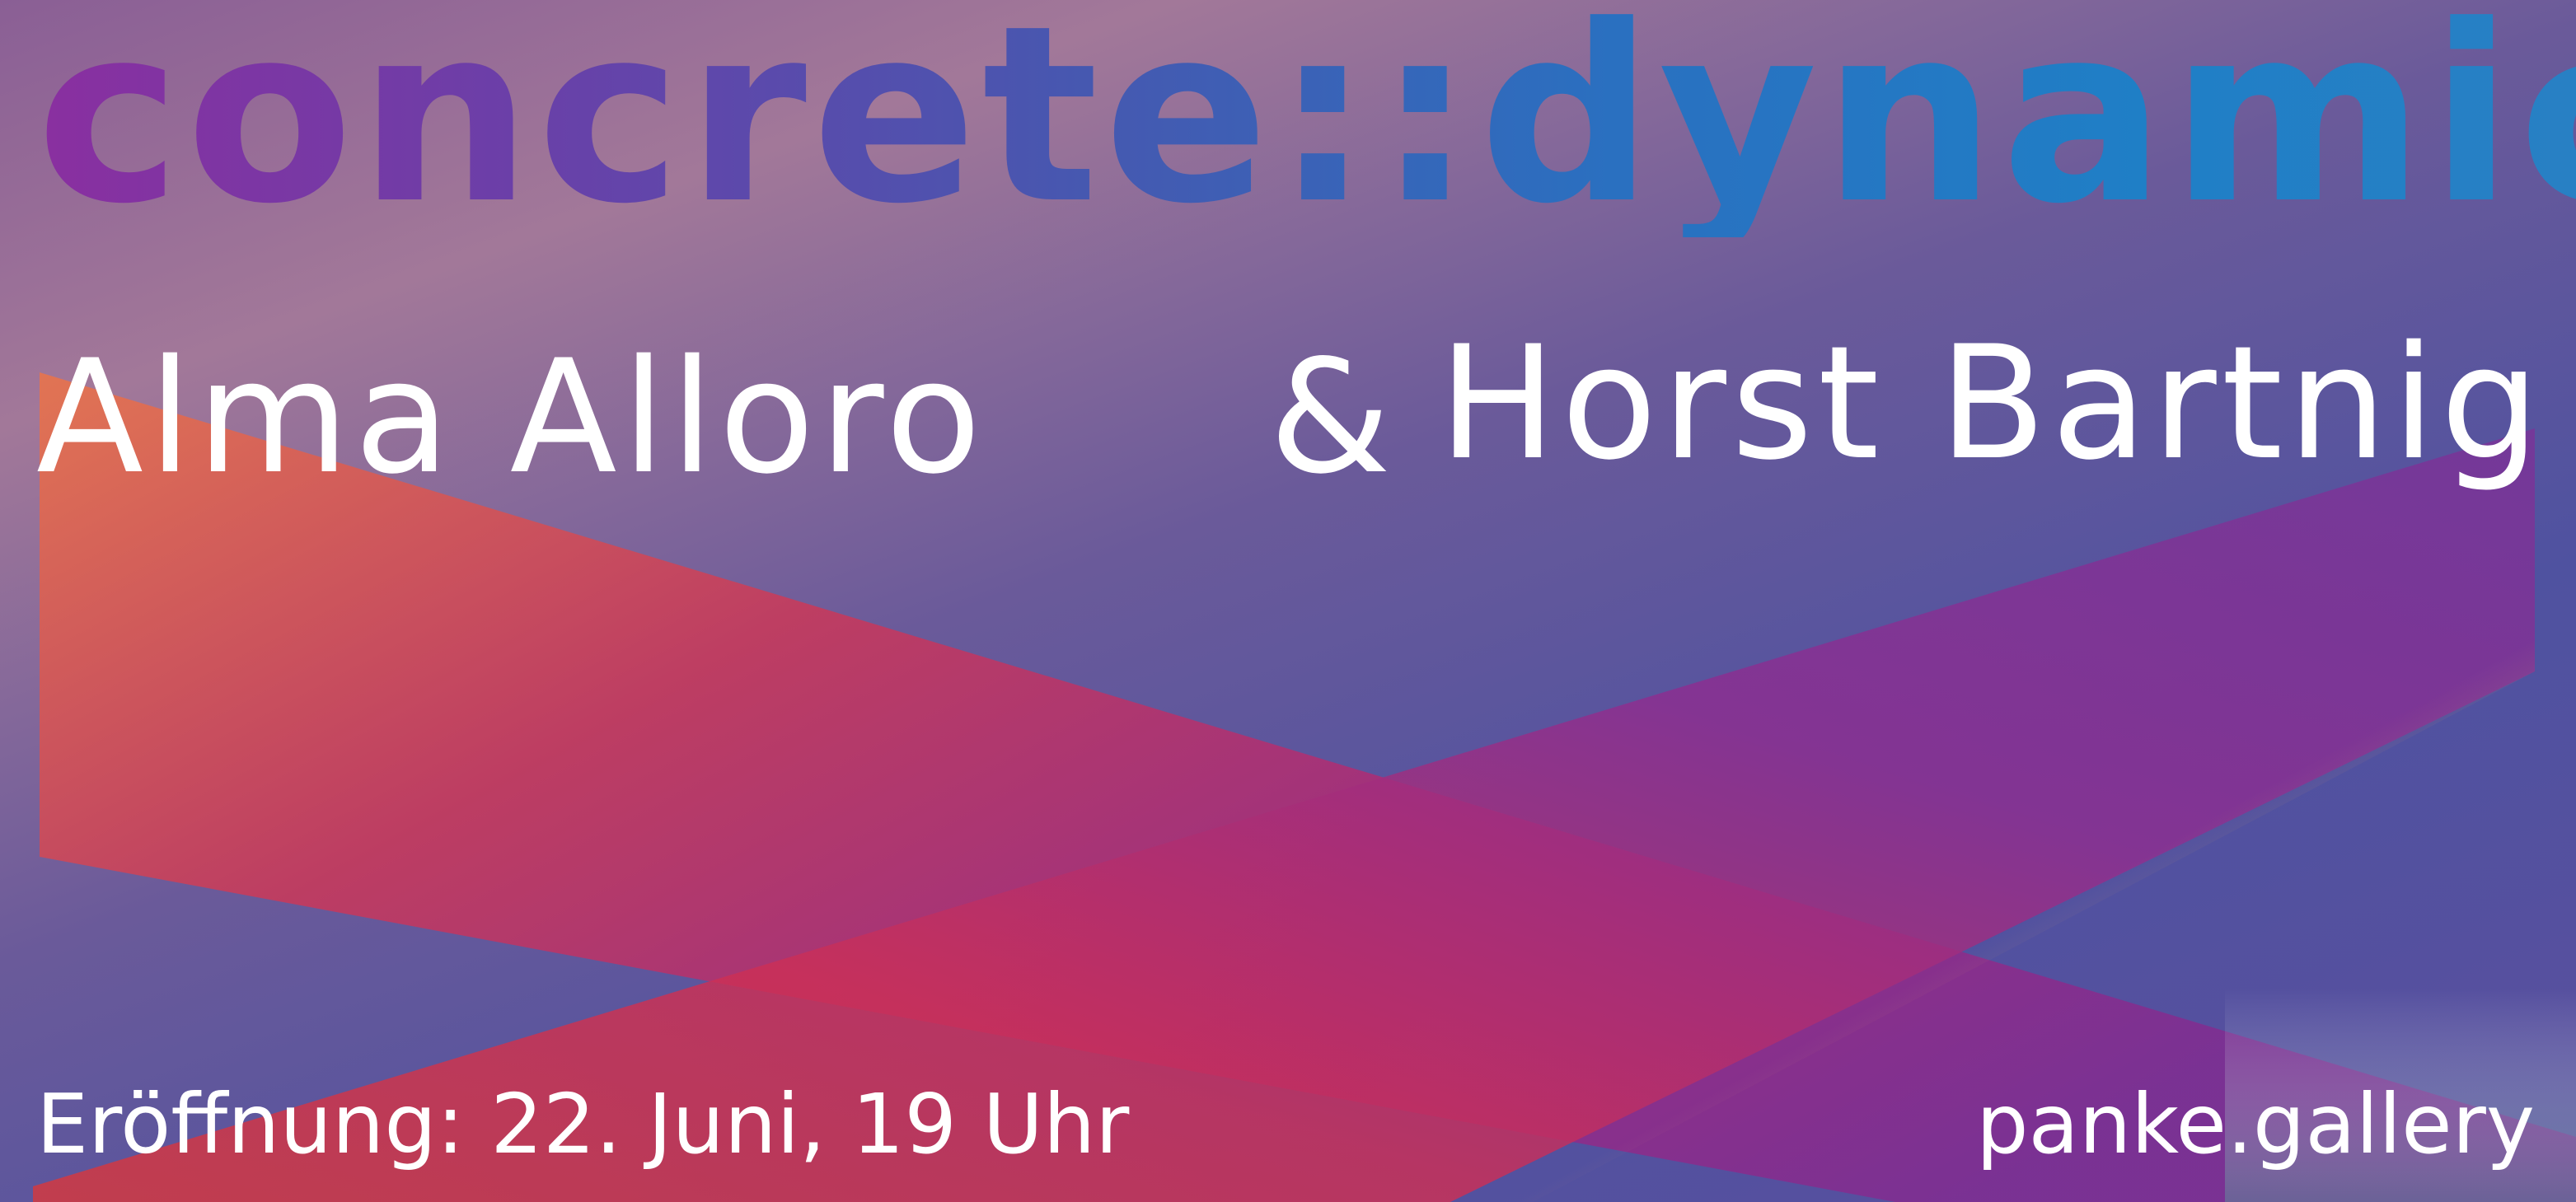 This screenshot has width=2576, height=1202. I want to click on gallery-website: panke.gallery, so click(2255, 1124).